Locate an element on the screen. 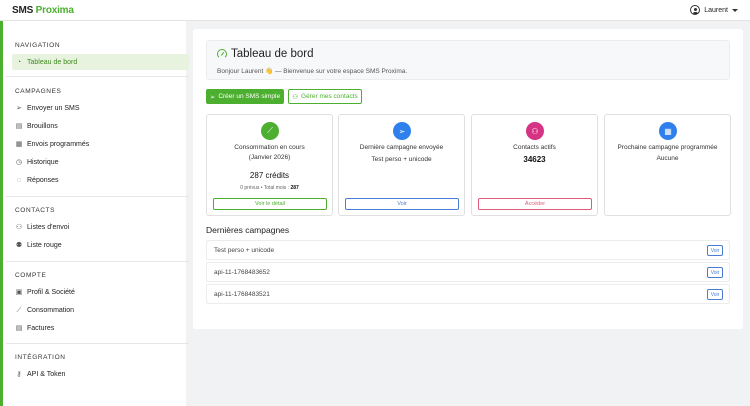  section-title-contacts: CONTACTS is located at coordinates (35, 210).